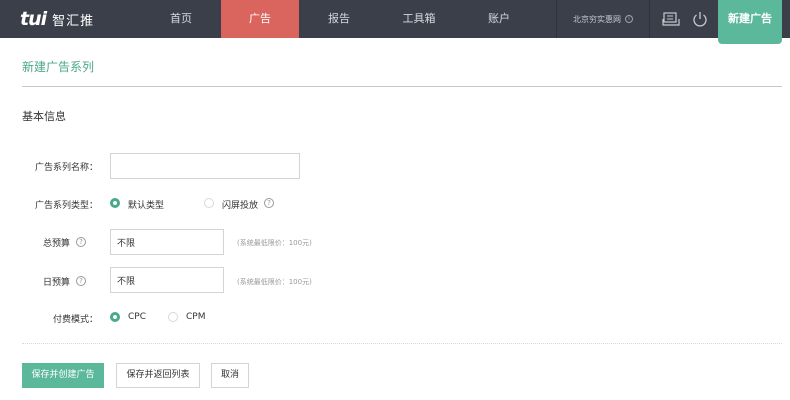  Describe the element at coordinates (81, 281) in the screenshot. I see `daily-budget-help-icon: ?` at that location.